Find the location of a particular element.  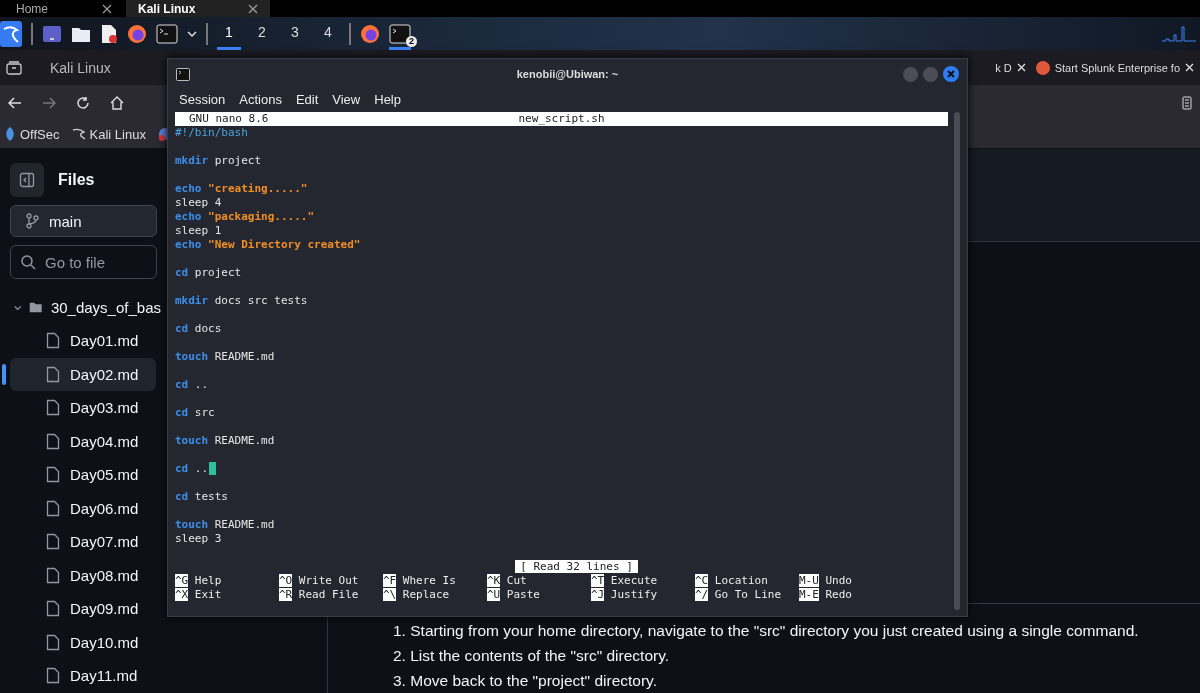

code-line: echo "packaging....." is located at coordinates (245, 217).